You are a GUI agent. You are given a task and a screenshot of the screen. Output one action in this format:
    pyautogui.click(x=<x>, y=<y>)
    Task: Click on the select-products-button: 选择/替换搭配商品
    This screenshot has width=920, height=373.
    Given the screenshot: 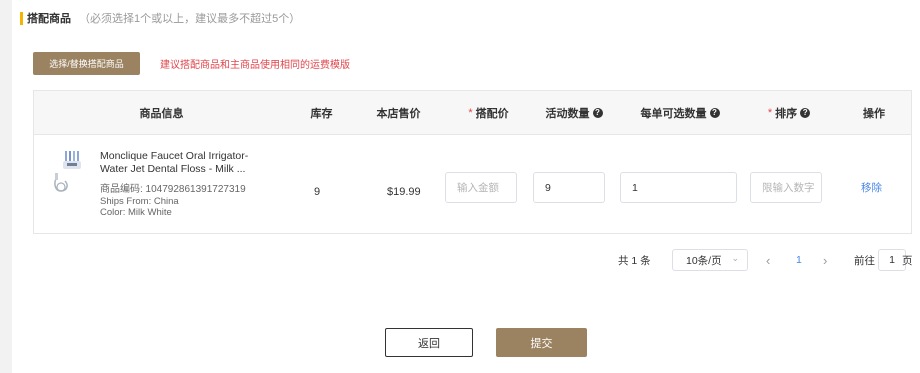 What is the action you would take?
    pyautogui.click(x=86, y=63)
    